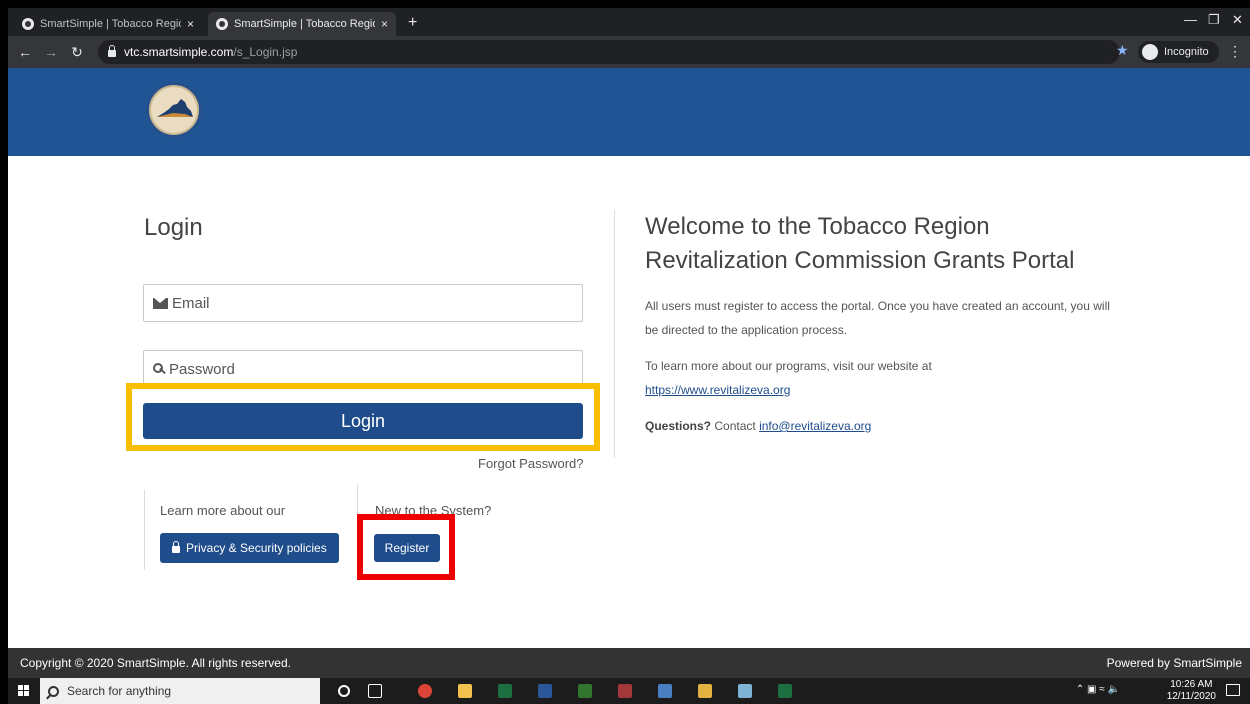  I want to click on register-button: Register, so click(407, 548).